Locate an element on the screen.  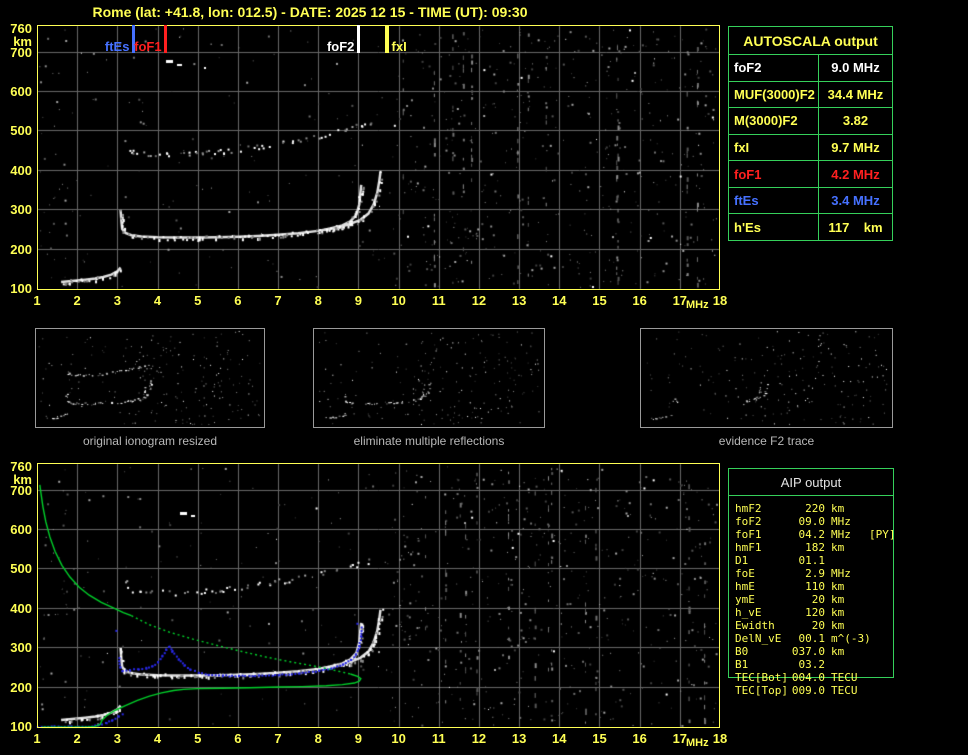
x-tick-label: 8 is located at coordinates (318, 300).